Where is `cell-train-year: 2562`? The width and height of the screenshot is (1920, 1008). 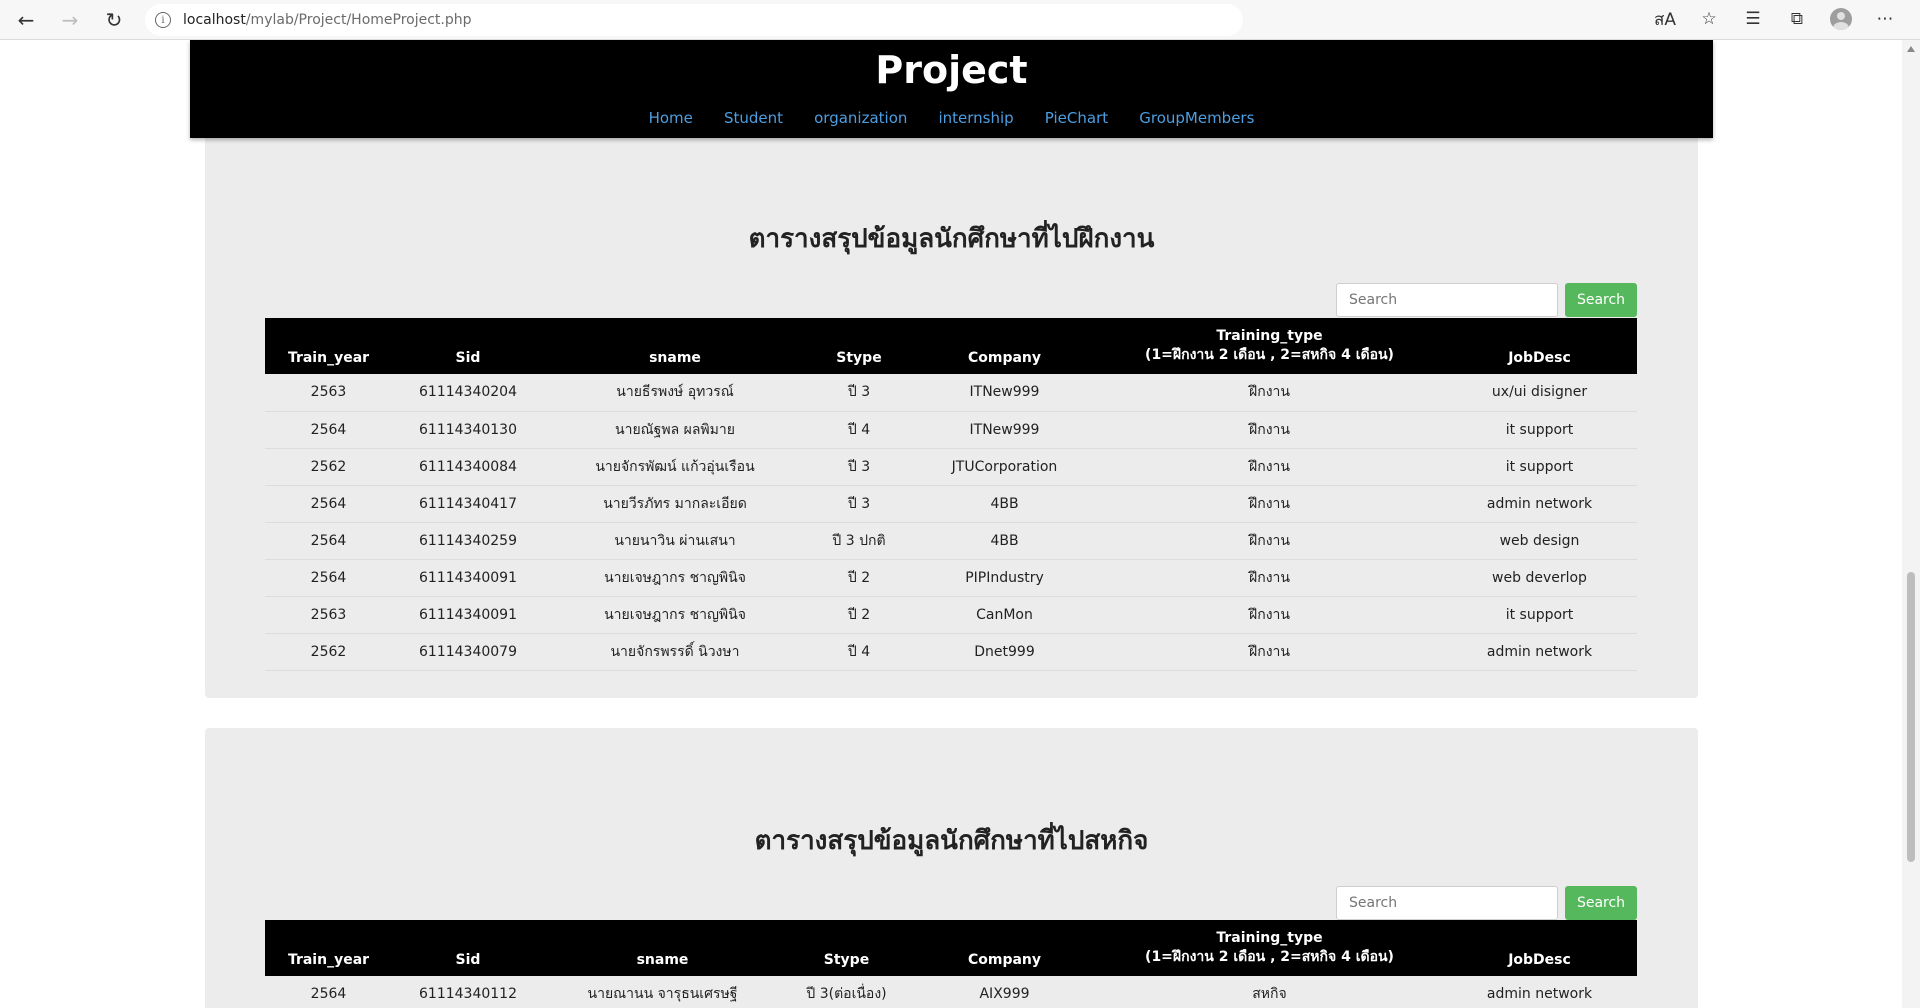 cell-train-year: 2562 is located at coordinates (328, 467).